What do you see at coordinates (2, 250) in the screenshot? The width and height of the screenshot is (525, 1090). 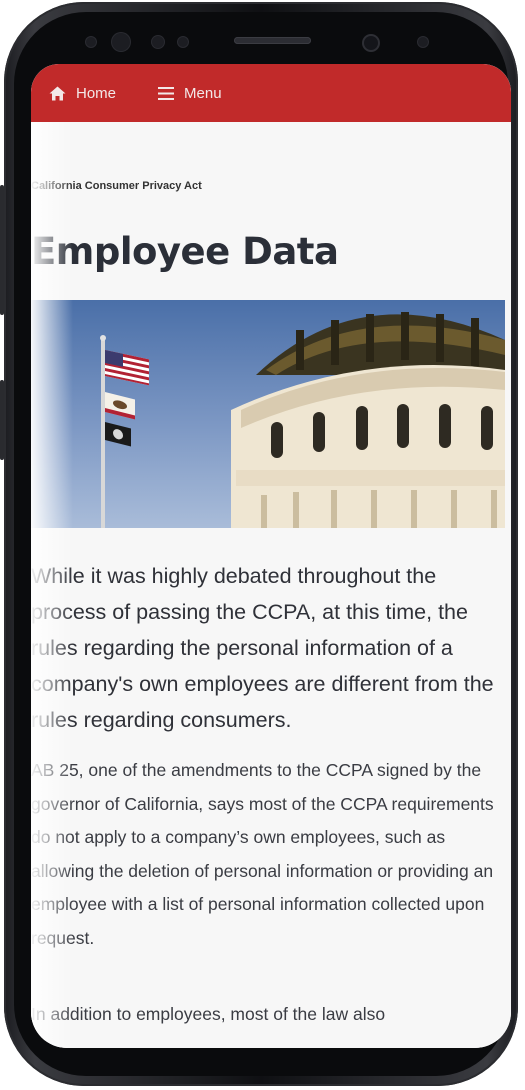 I see `volume-button` at bounding box center [2, 250].